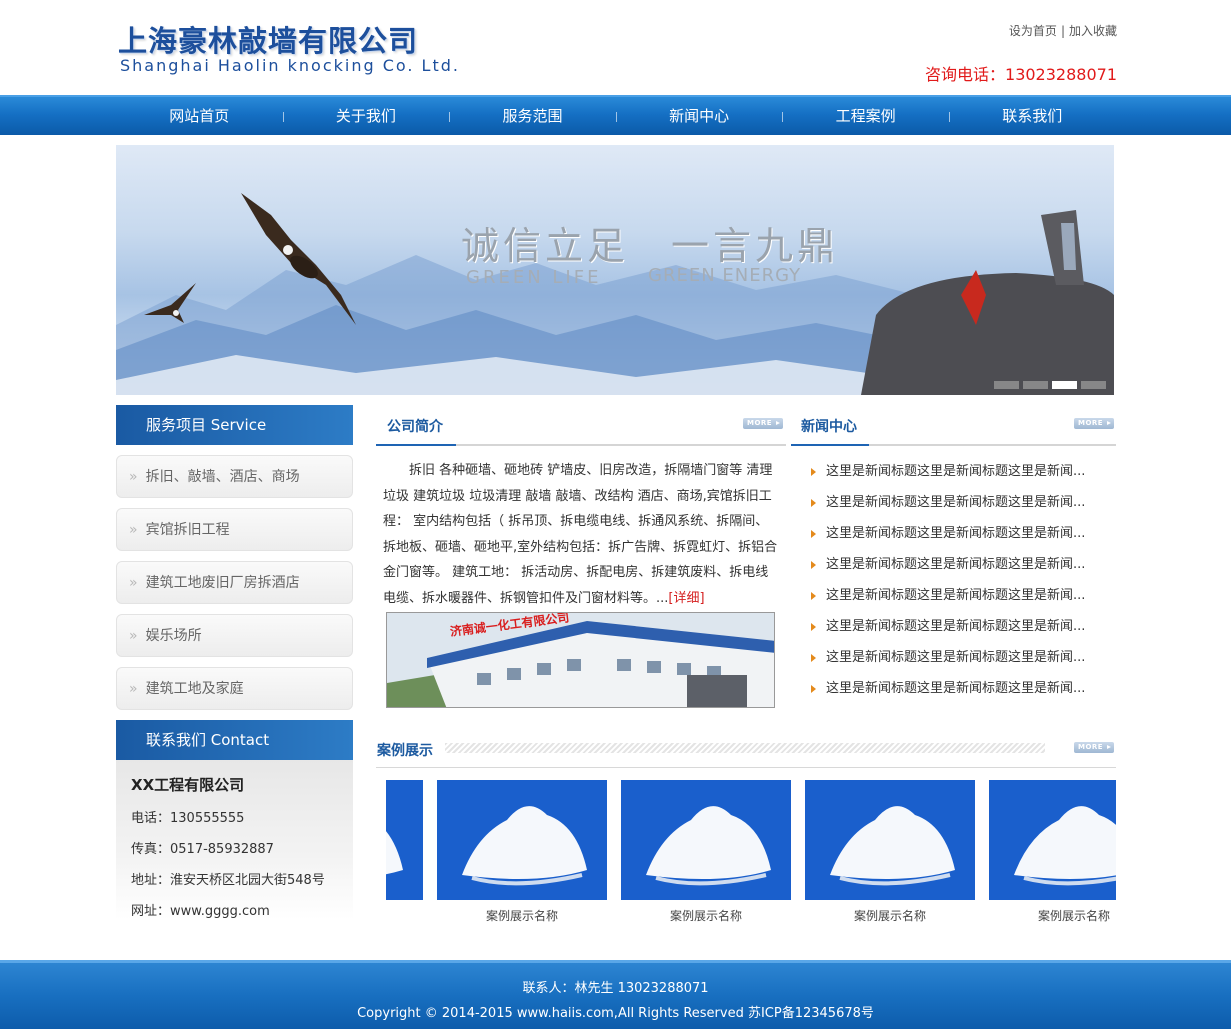 The height and width of the screenshot is (1029, 1231). Describe the element at coordinates (699, 116) in the screenshot. I see `nav-item-news: 新闻中心` at that location.